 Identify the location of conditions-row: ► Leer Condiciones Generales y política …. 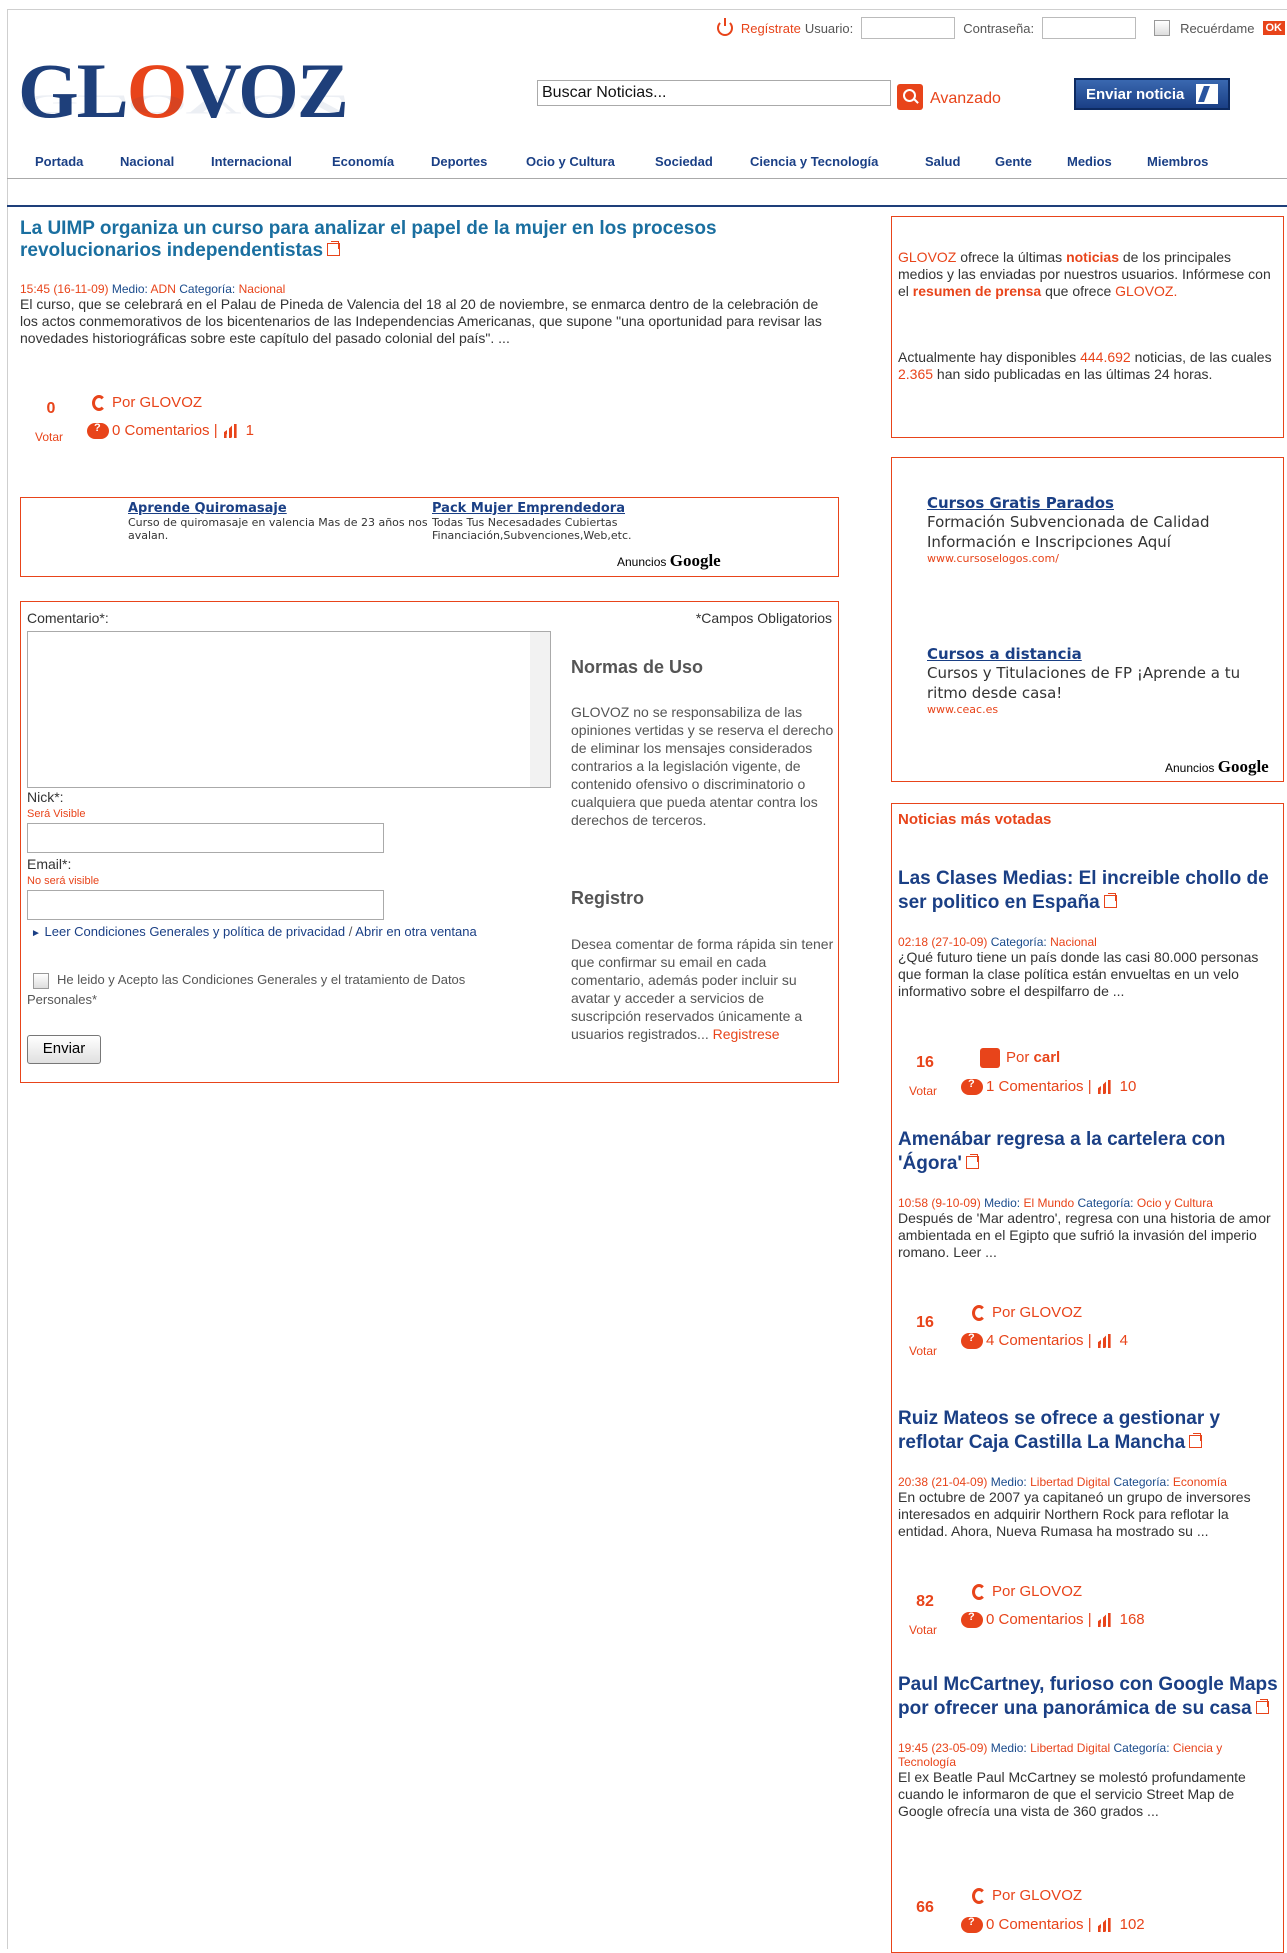
(254, 931).